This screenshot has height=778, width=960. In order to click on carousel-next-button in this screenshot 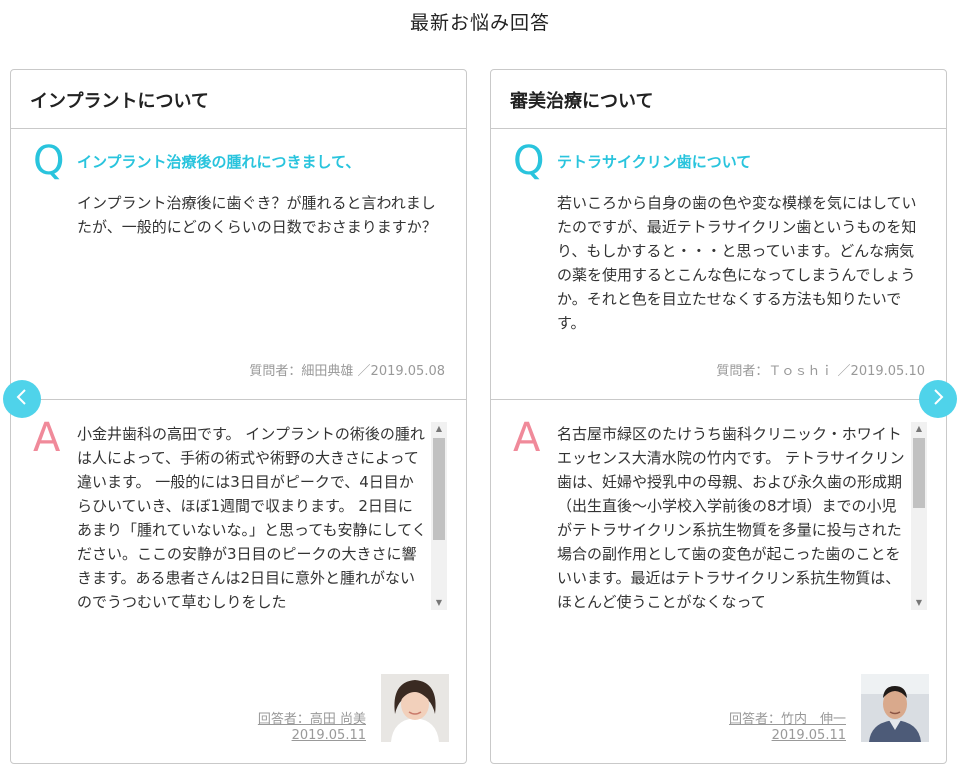, I will do `click(938, 399)`.